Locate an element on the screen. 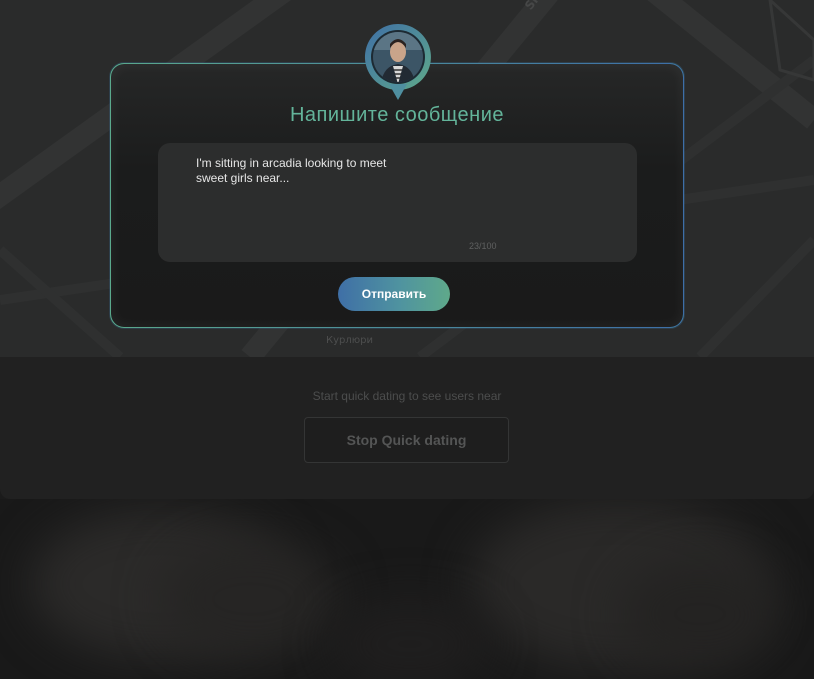 This screenshot has height=679, width=814. char-counter: 23/100 is located at coordinates (483, 246).